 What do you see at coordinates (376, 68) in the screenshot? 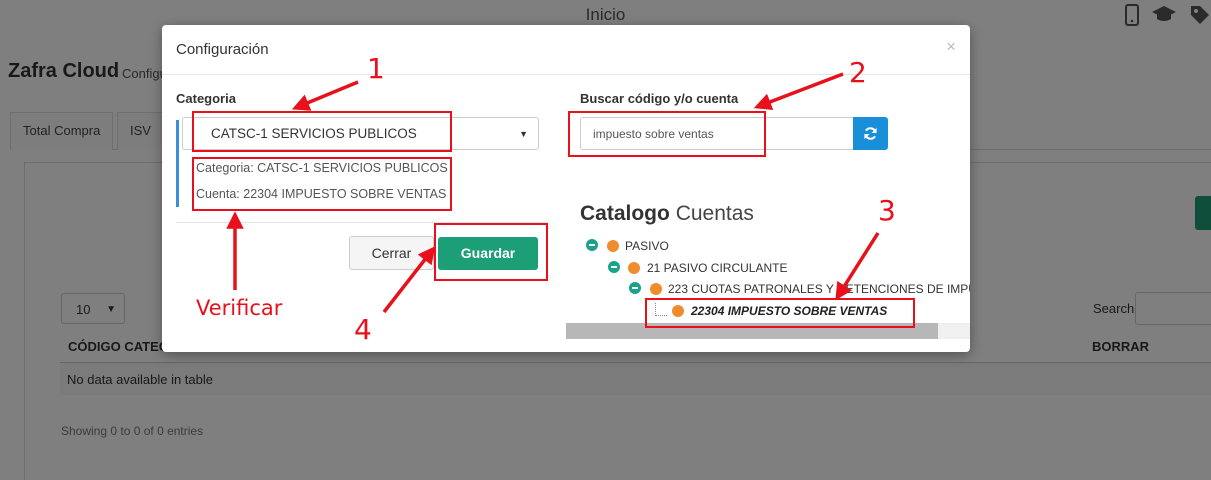
I see `annotation-number-1: 1` at bounding box center [376, 68].